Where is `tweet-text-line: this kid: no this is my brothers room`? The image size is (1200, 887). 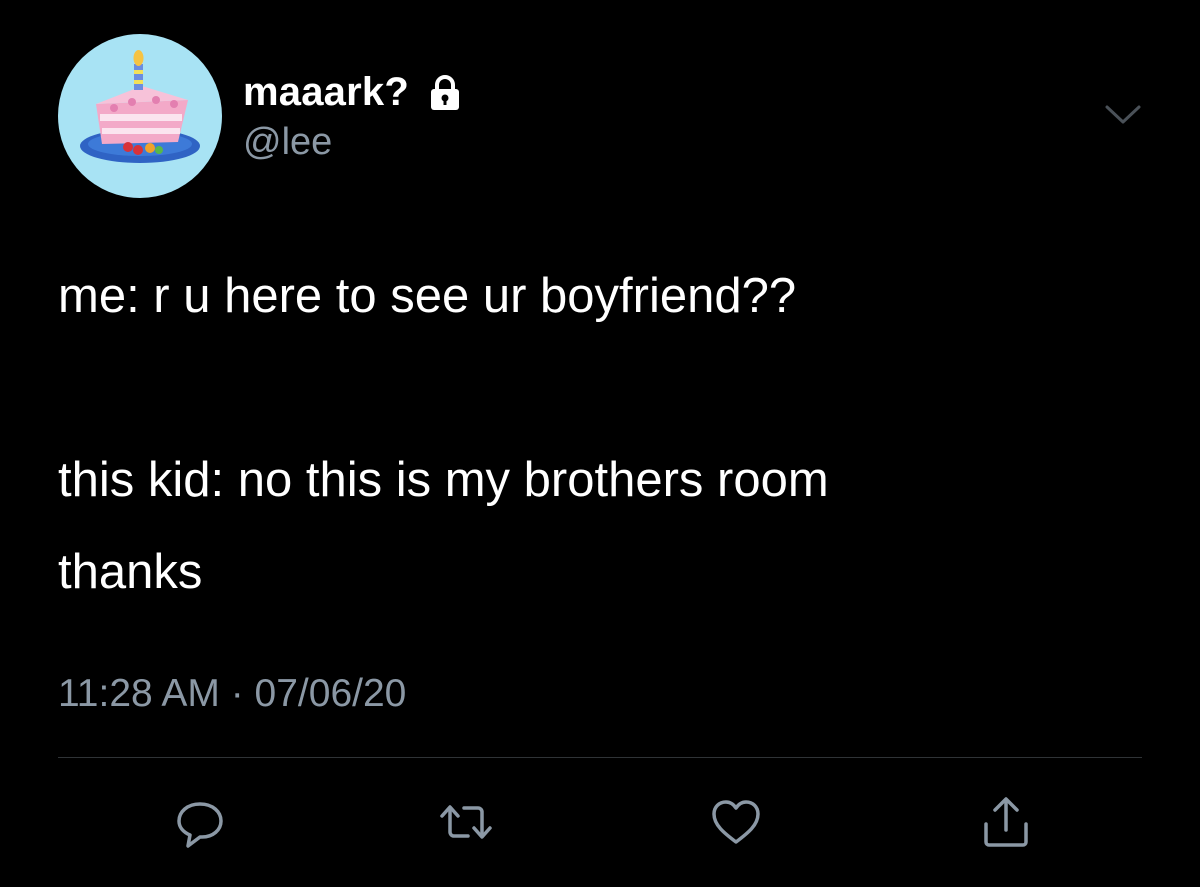
tweet-text-line: this kid: no this is my brothers room is located at coordinates (443, 480).